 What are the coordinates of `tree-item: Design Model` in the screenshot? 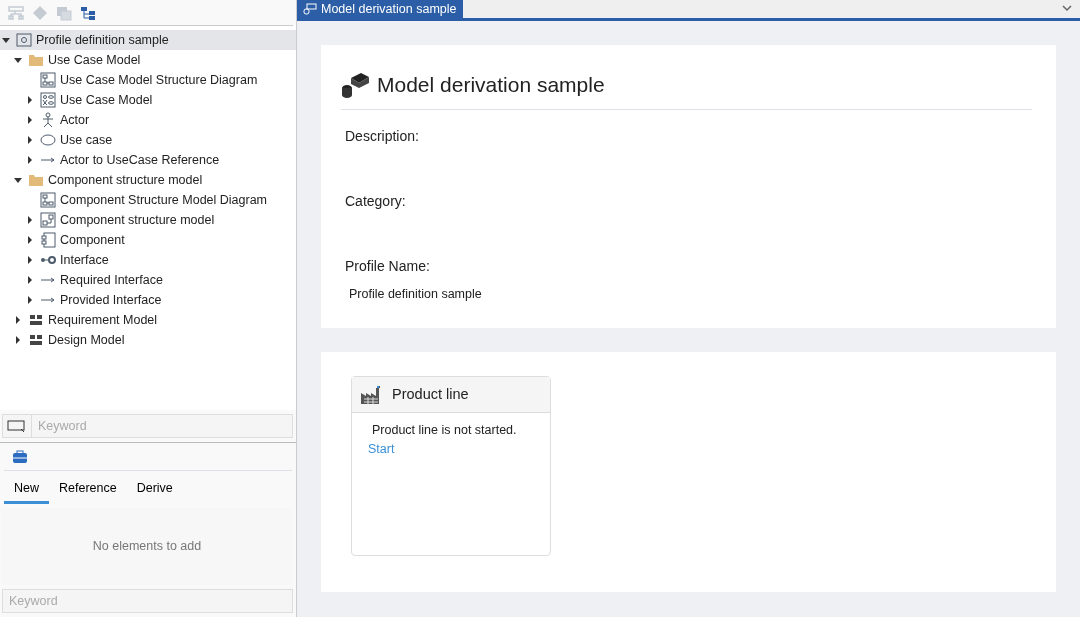 It's located at (148, 340).